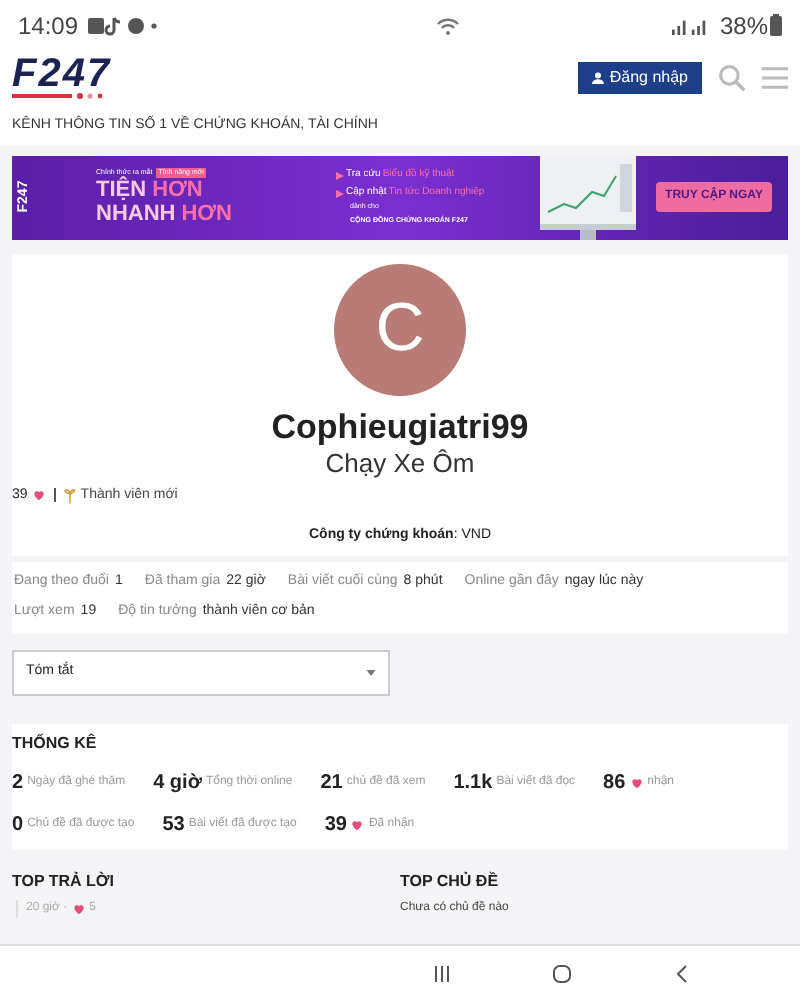 Image resolution: width=800 pixels, height=1000 pixels. I want to click on stat-value: 39, so click(335, 825).